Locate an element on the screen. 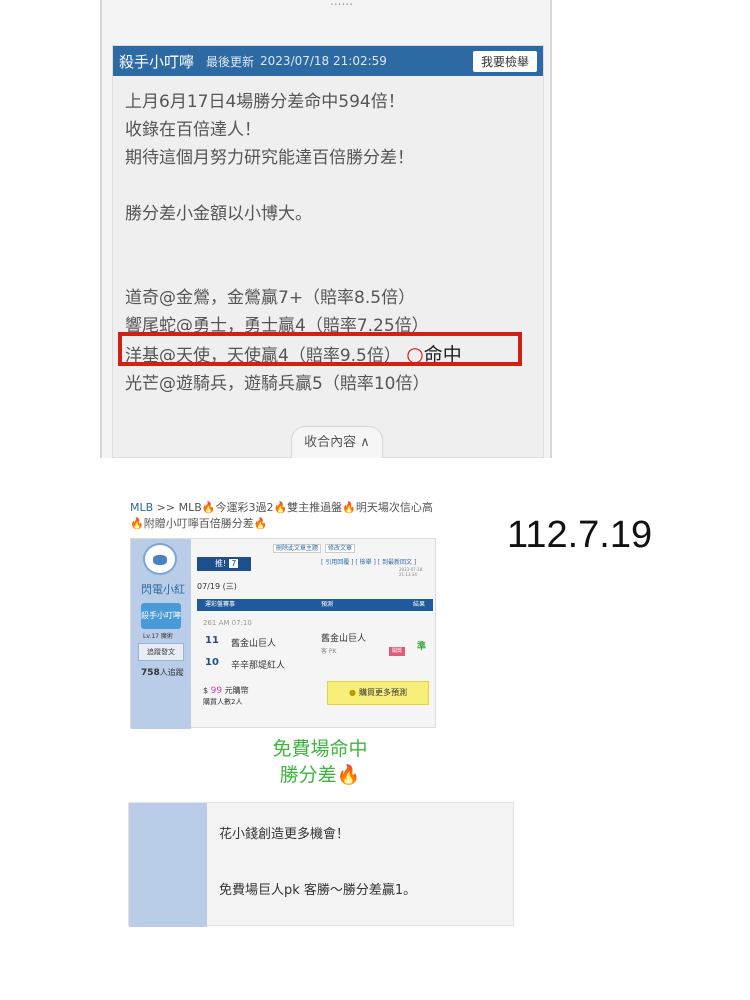 The height and width of the screenshot is (1000, 750). post-line: 上月6月17日4場勝分差命中594倍！ is located at coordinates (265, 102).